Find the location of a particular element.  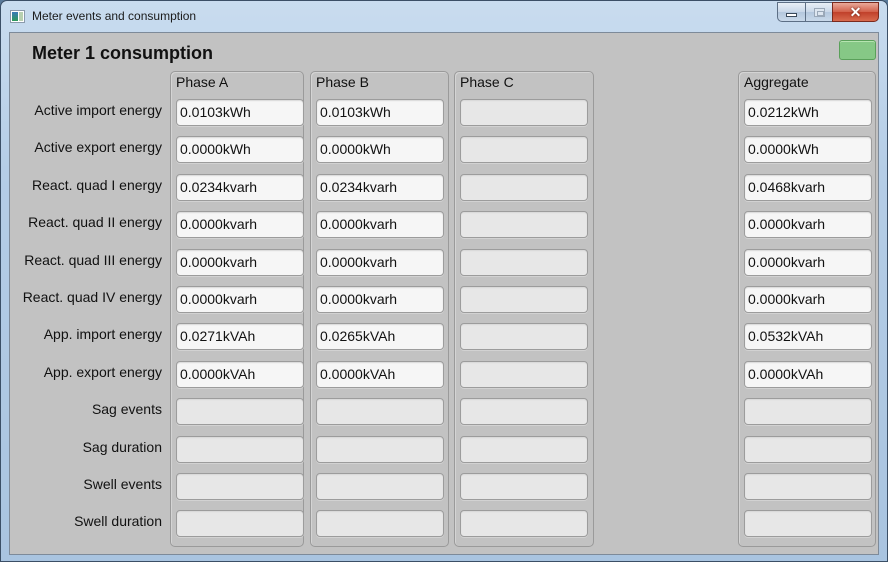

value-field-phase-a: 0.0234kvarh is located at coordinates (240, 187).